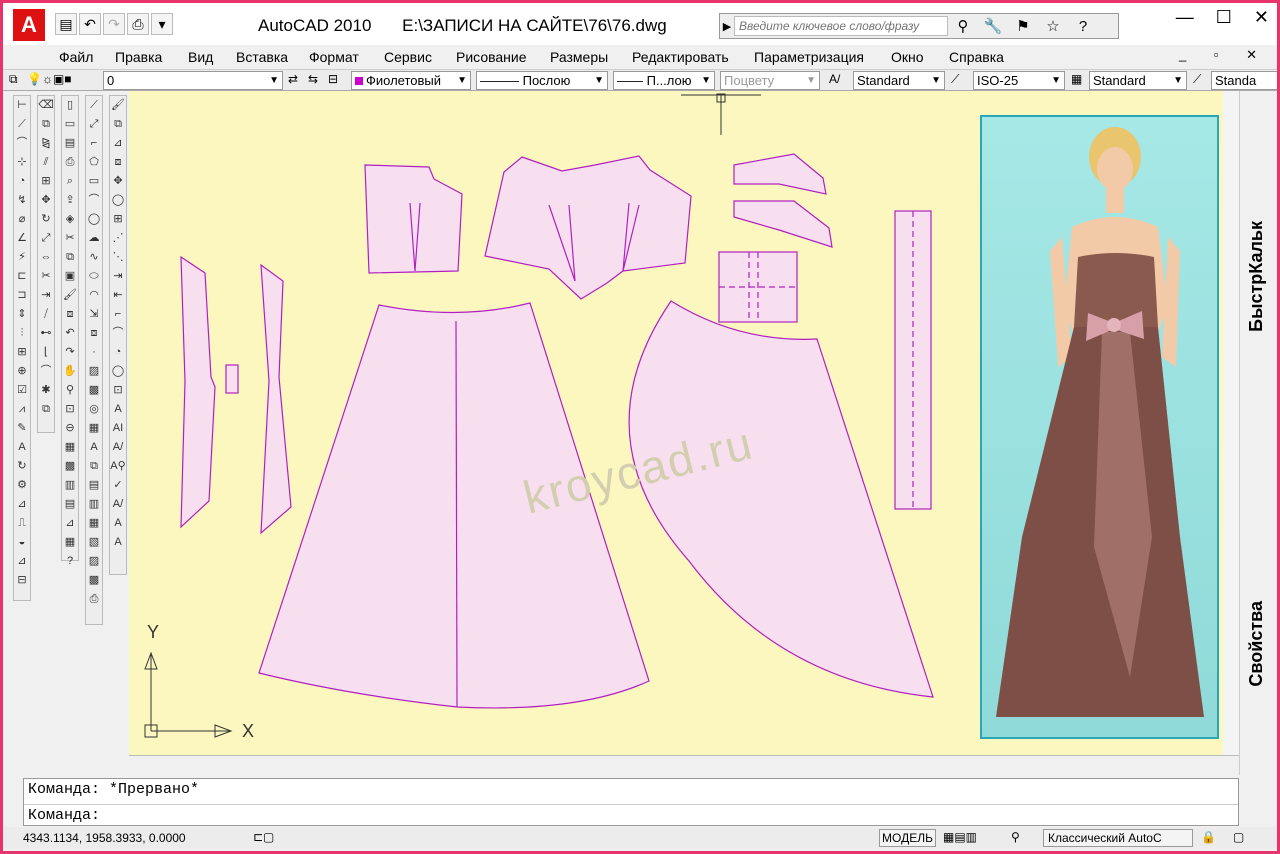 This screenshot has height=854, width=1280. What do you see at coordinates (94, 257) in the screenshot?
I see `spline-icon: ∿` at bounding box center [94, 257].